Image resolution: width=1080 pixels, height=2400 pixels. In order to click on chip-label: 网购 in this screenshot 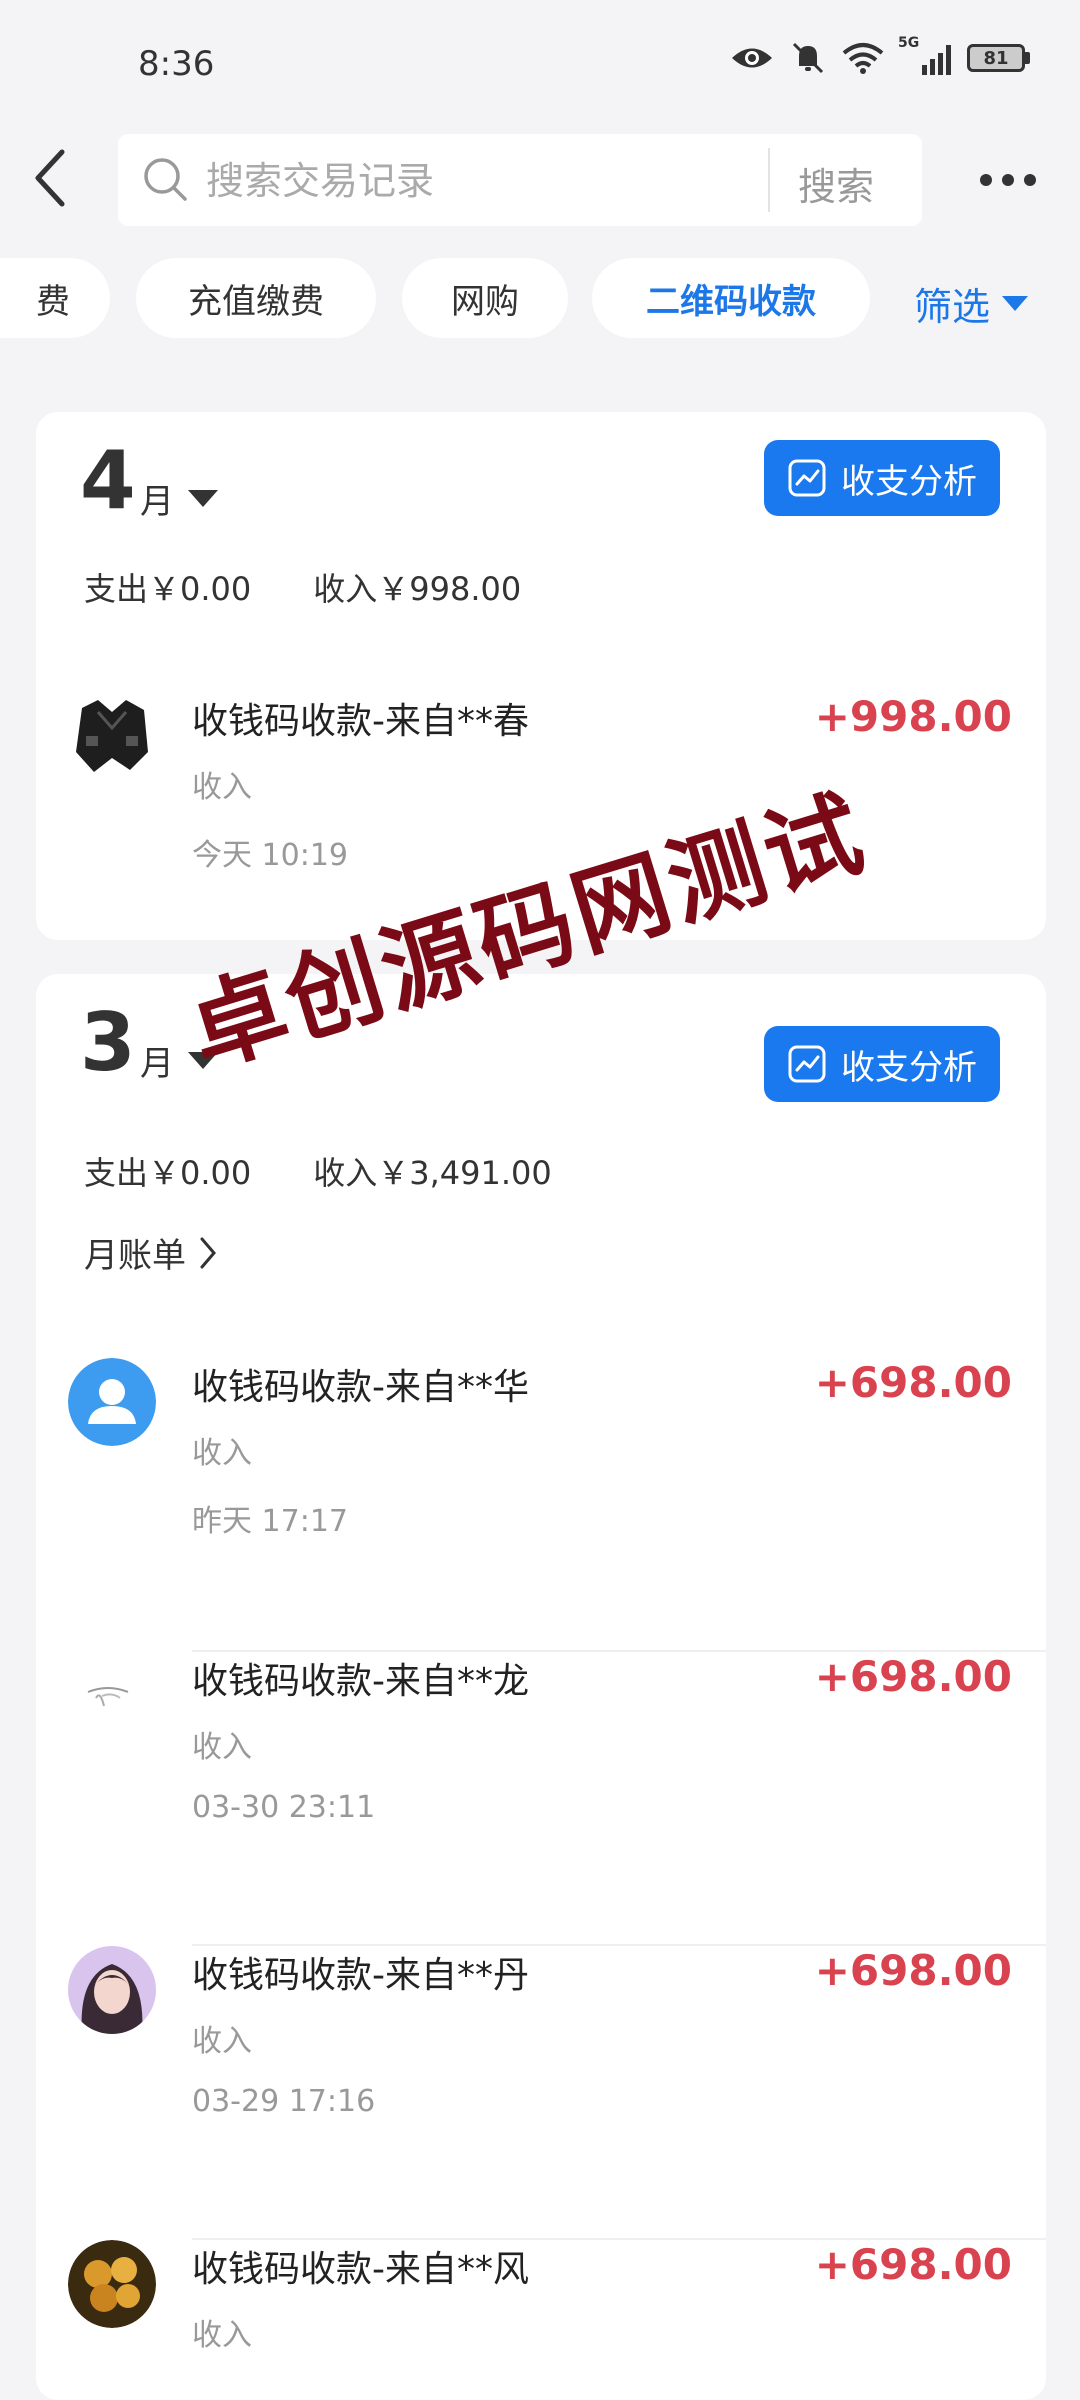, I will do `click(485, 301)`.